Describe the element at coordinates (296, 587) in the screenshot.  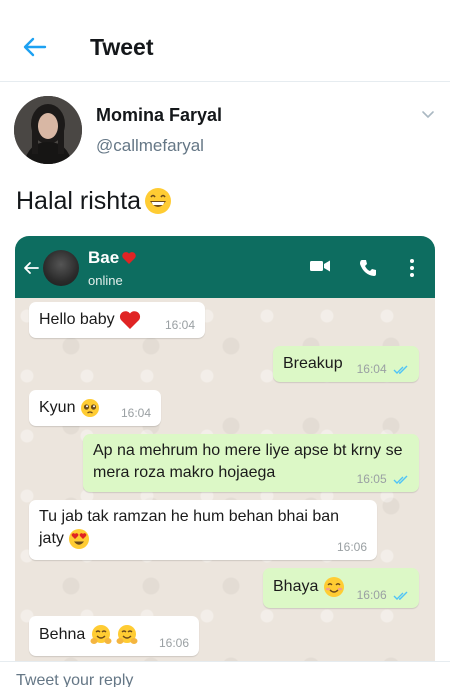
I see `message-text: Bhaya` at that location.